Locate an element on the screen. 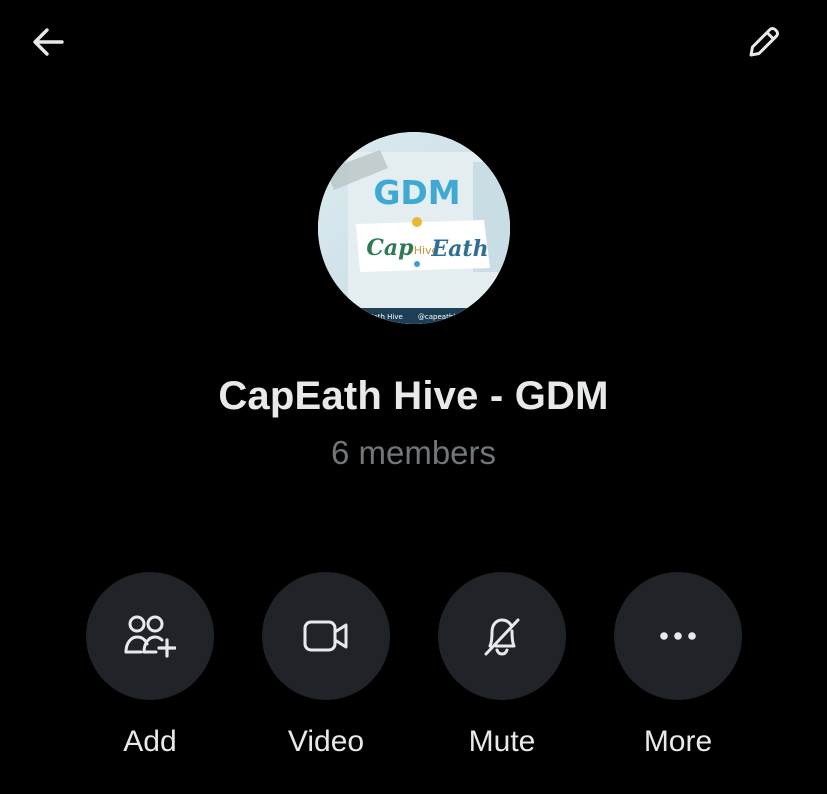 The height and width of the screenshot is (794, 827). more-label: More is located at coordinates (678, 741).